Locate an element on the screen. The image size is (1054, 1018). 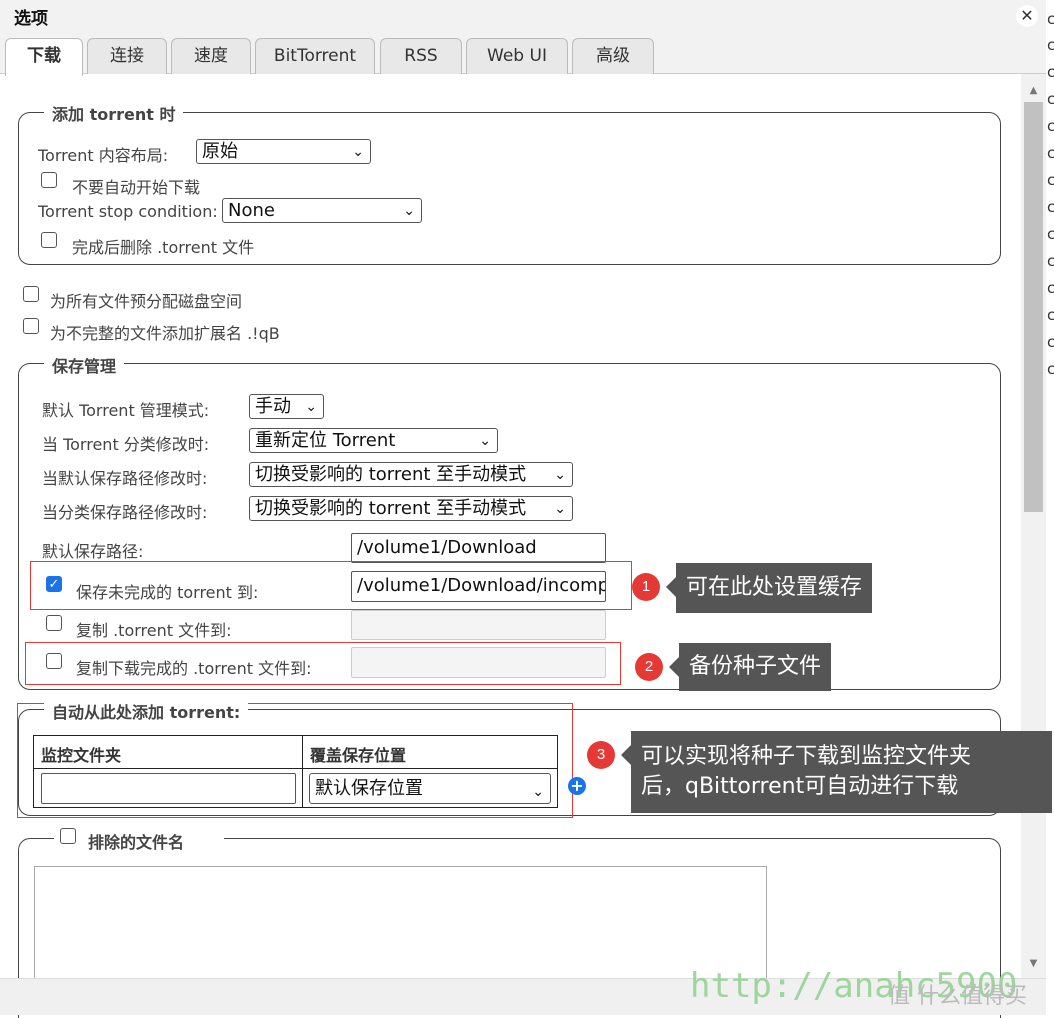
tab-bittorrent: BitTorrent is located at coordinates (315, 56).